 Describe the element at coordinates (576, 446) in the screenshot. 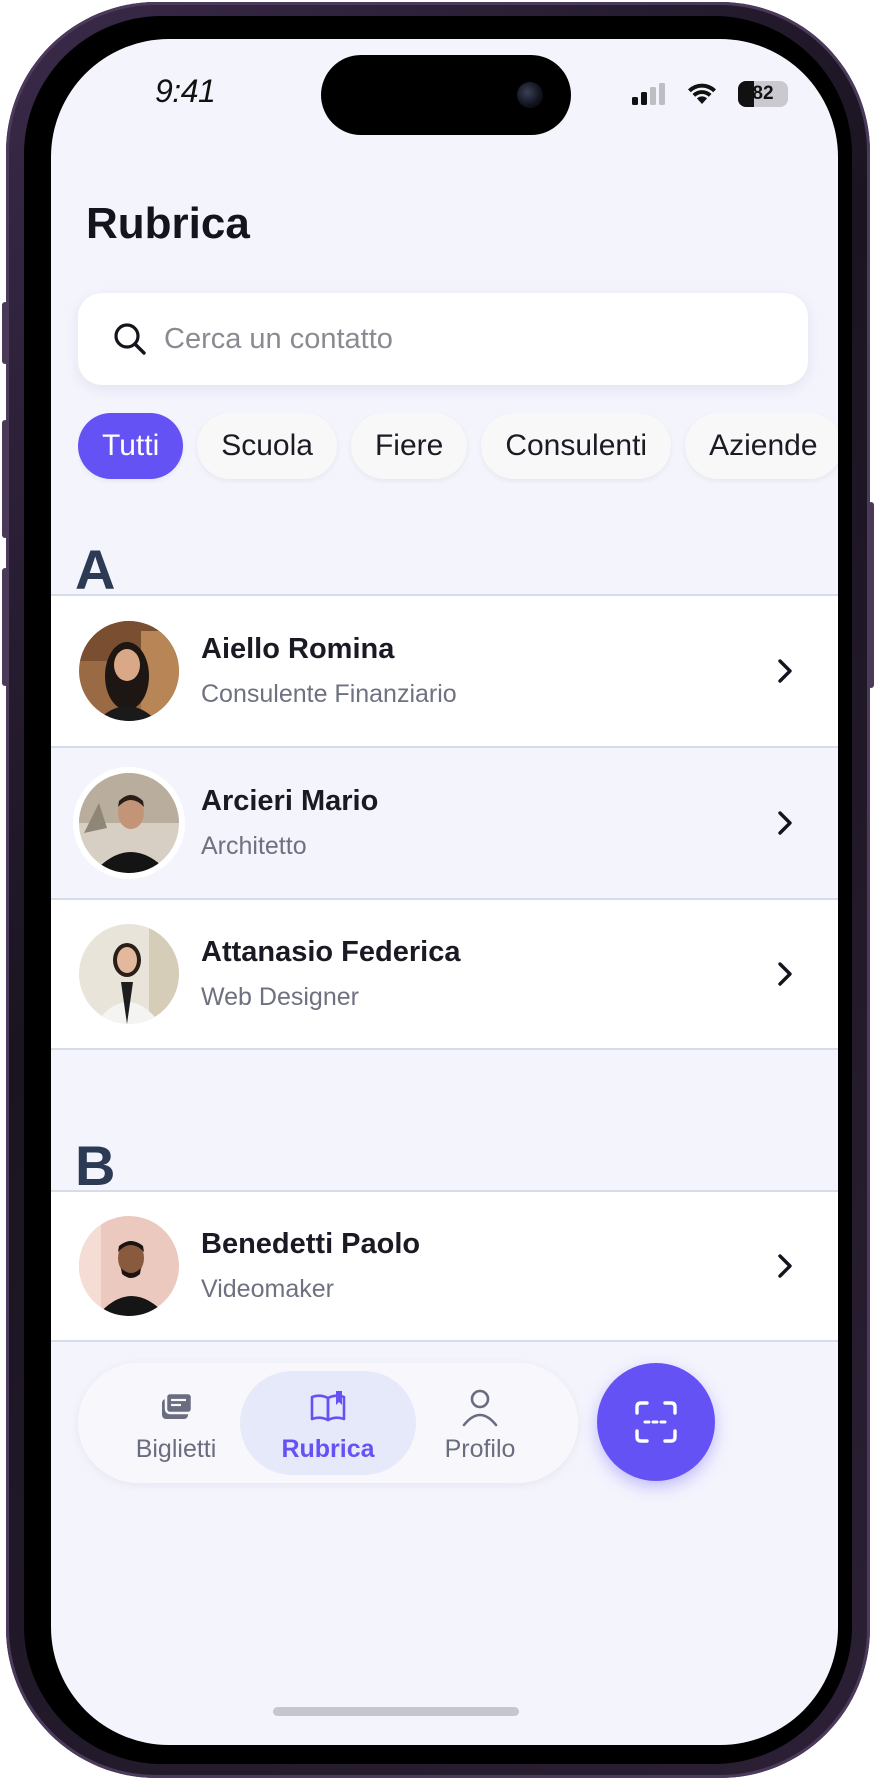

I see `chip-consulenti: Consulenti` at that location.